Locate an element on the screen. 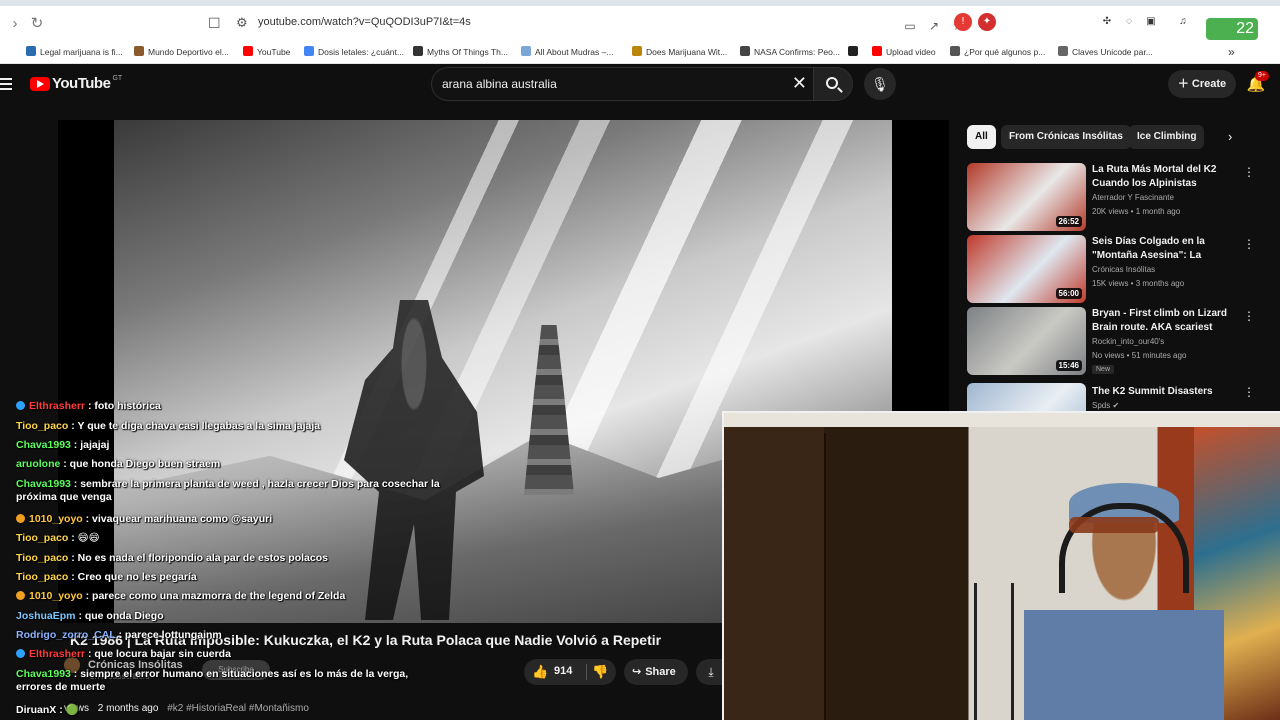  chat-username: aruolone is located at coordinates (38, 464).